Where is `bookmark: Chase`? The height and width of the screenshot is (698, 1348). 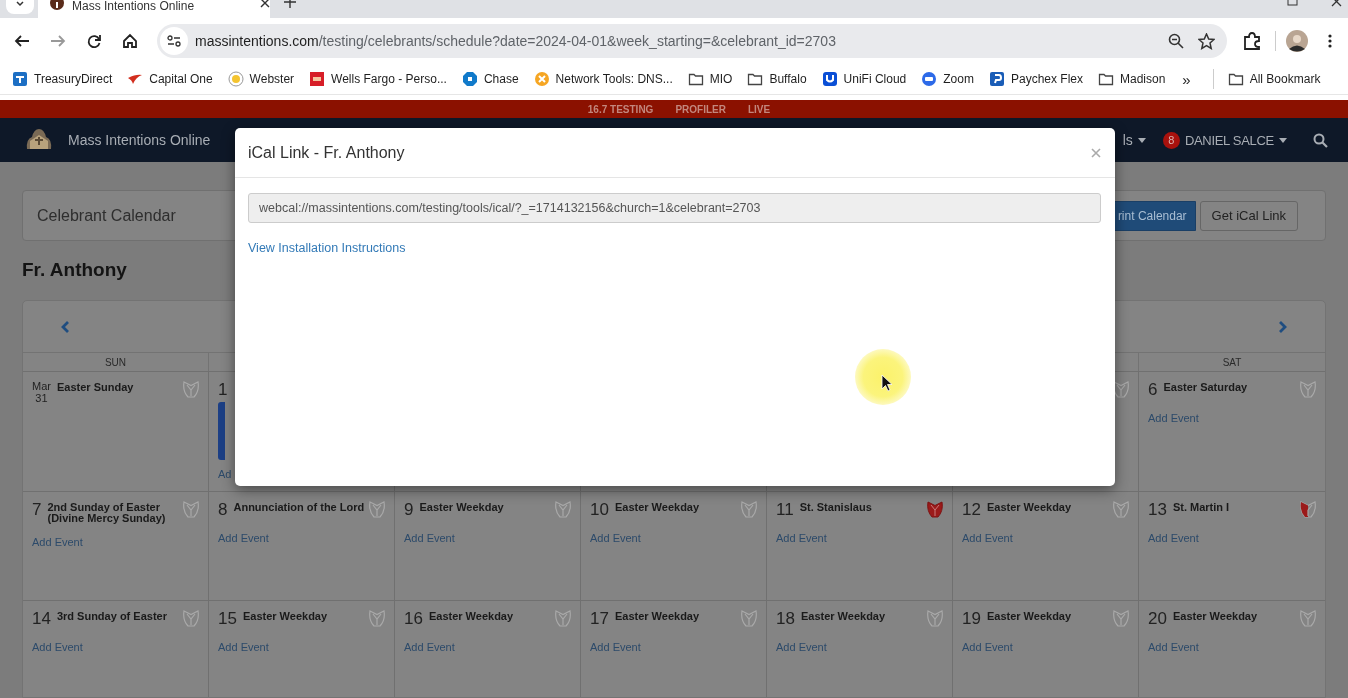 bookmark: Chase is located at coordinates (490, 79).